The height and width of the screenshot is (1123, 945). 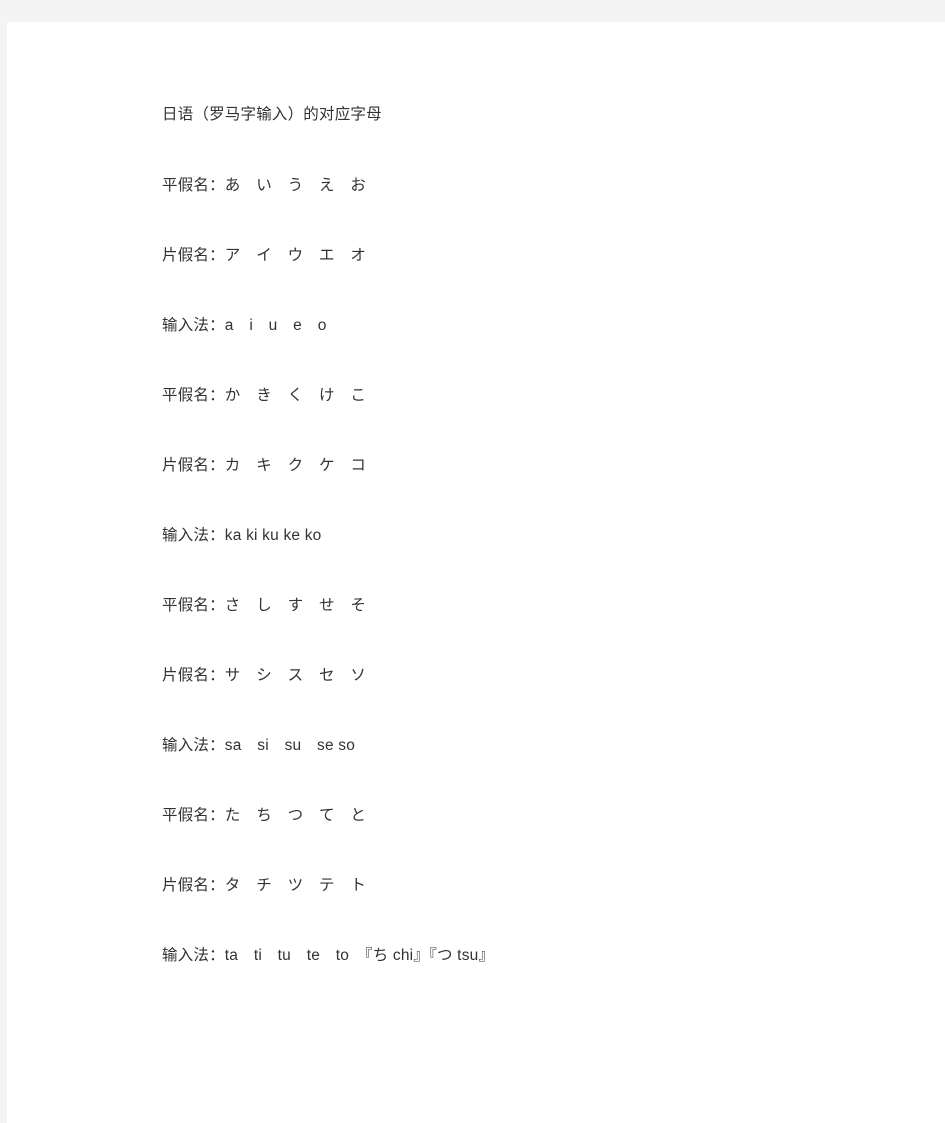 I want to click on hiragana-ta-row-line: 平假名：た ち つ て と, so click(x=264, y=815).